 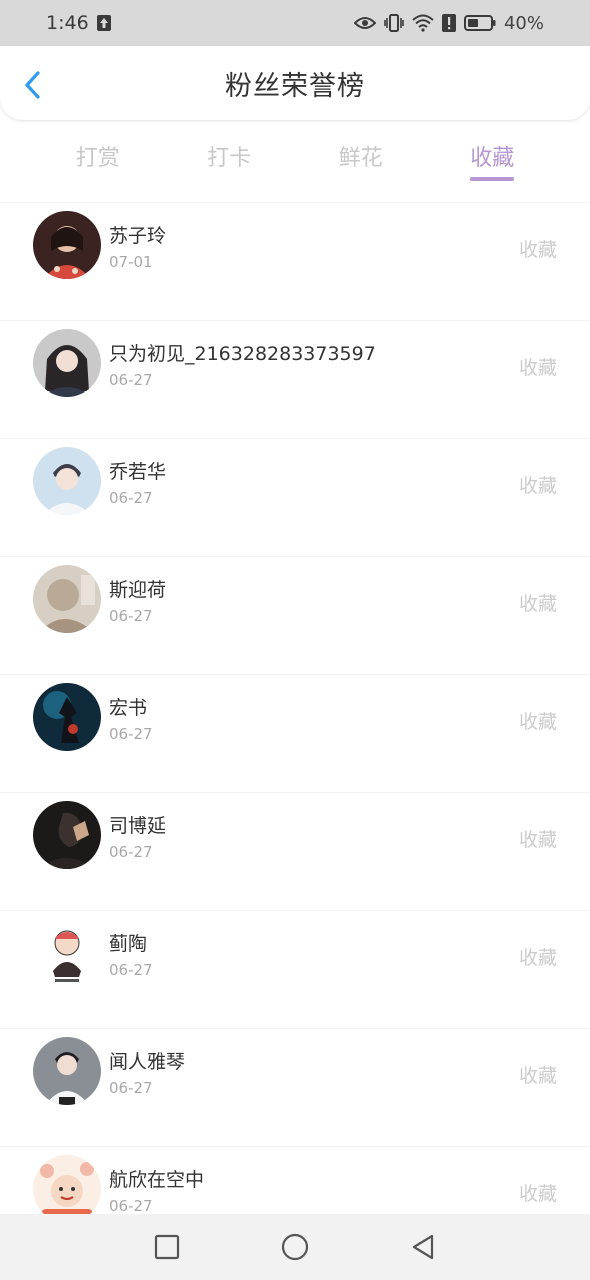 I want to click on tab-flowers: 鲜花, so click(x=361, y=158).